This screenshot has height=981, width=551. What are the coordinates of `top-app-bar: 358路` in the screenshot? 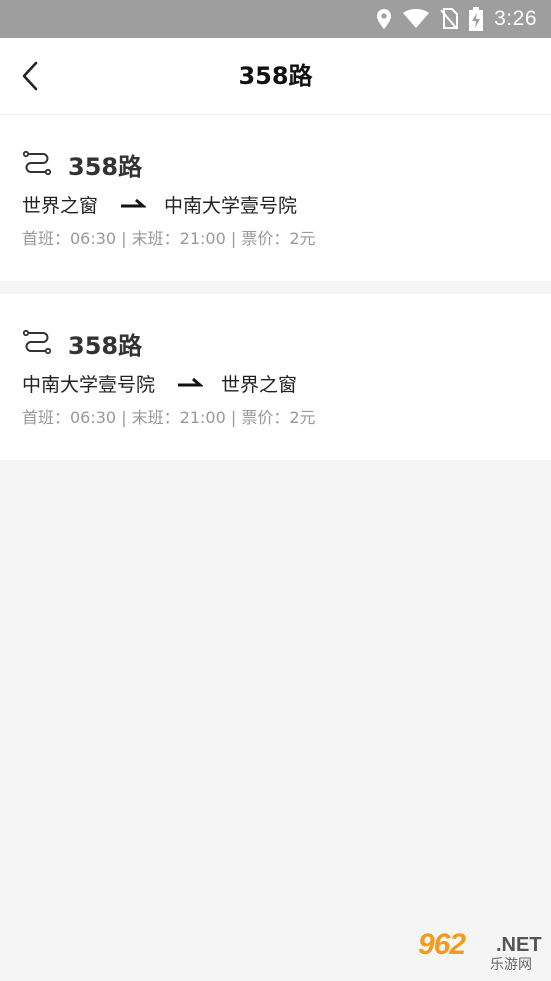 It's located at (275, 76).